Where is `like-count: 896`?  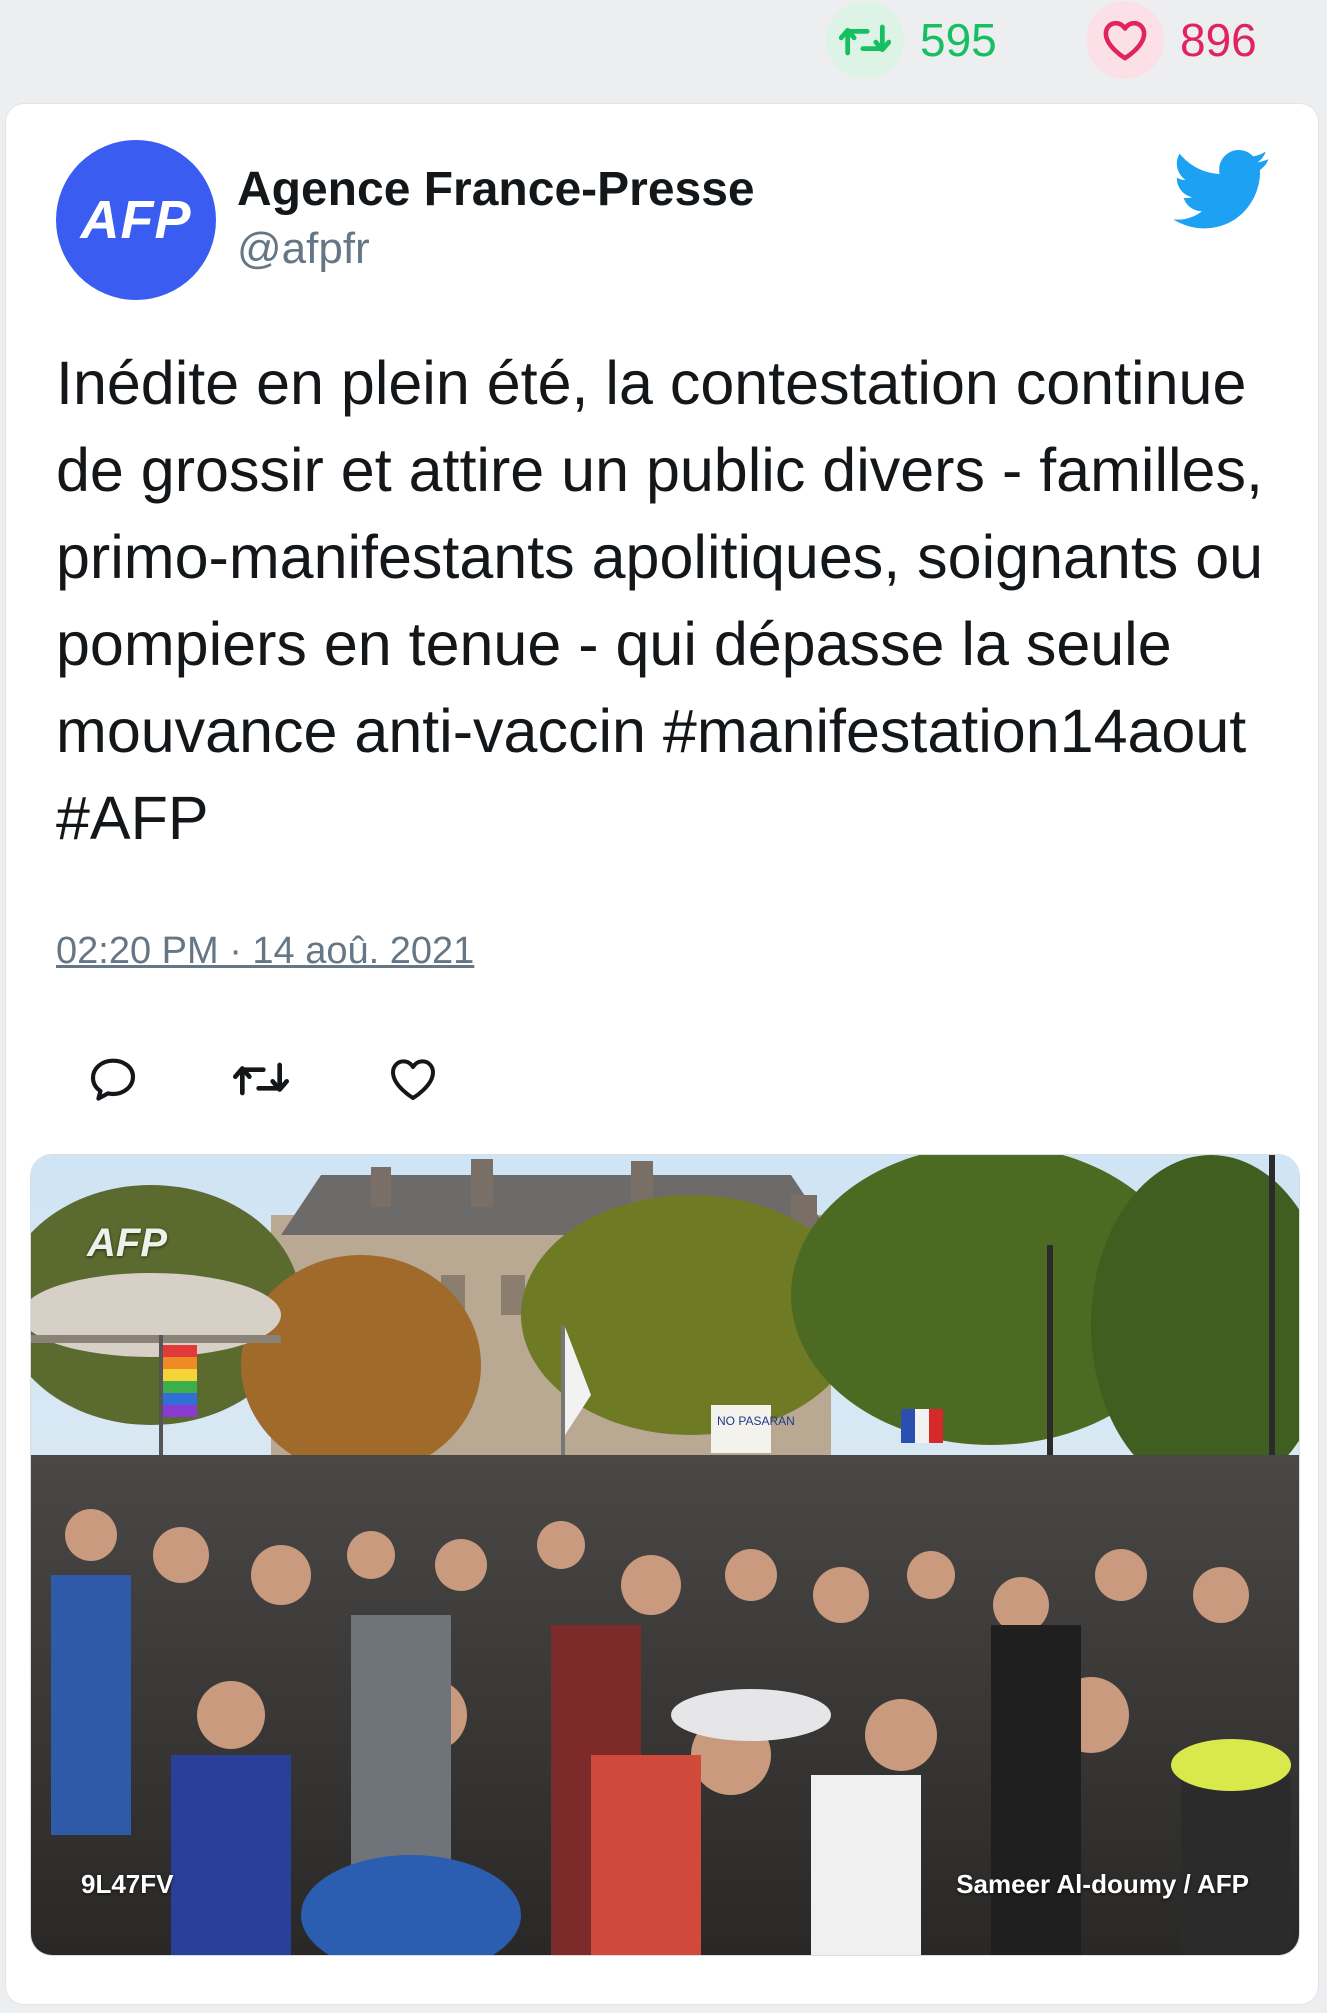 like-count: 896 is located at coordinates (1218, 40).